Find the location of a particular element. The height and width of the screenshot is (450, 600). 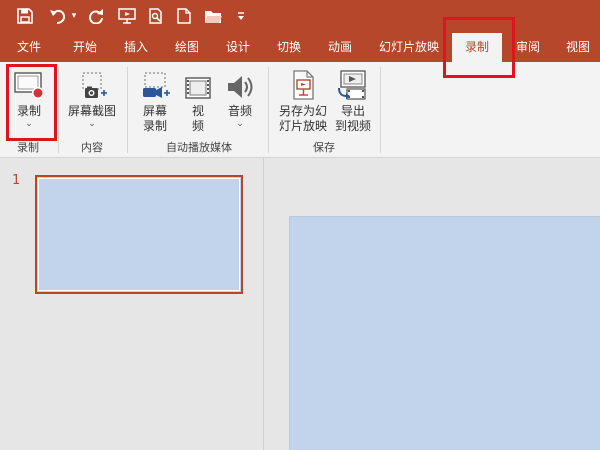

screenshot-icon is located at coordinates (92, 84).